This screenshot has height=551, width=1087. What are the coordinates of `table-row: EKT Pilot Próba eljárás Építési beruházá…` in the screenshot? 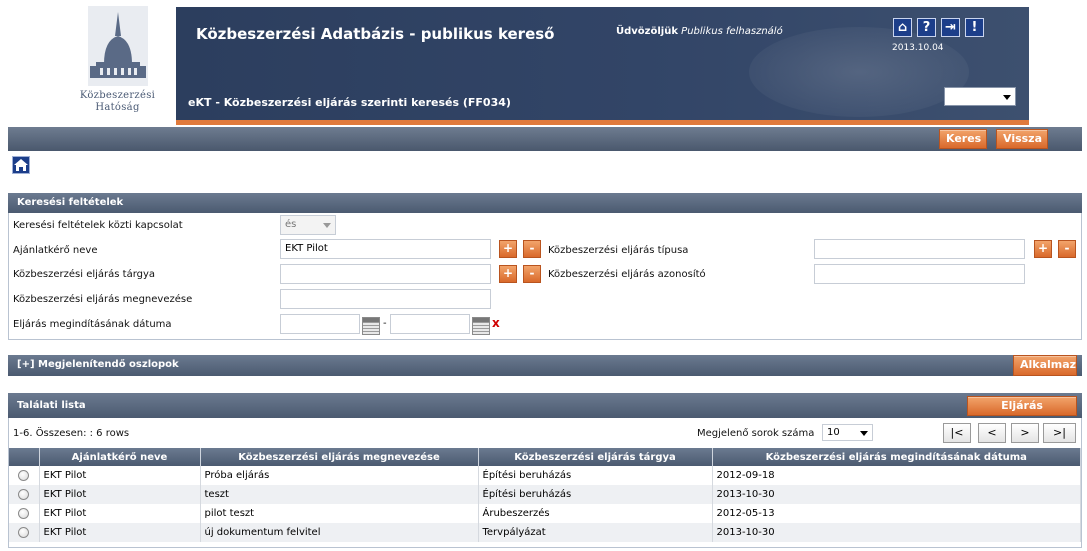 It's located at (545, 475).